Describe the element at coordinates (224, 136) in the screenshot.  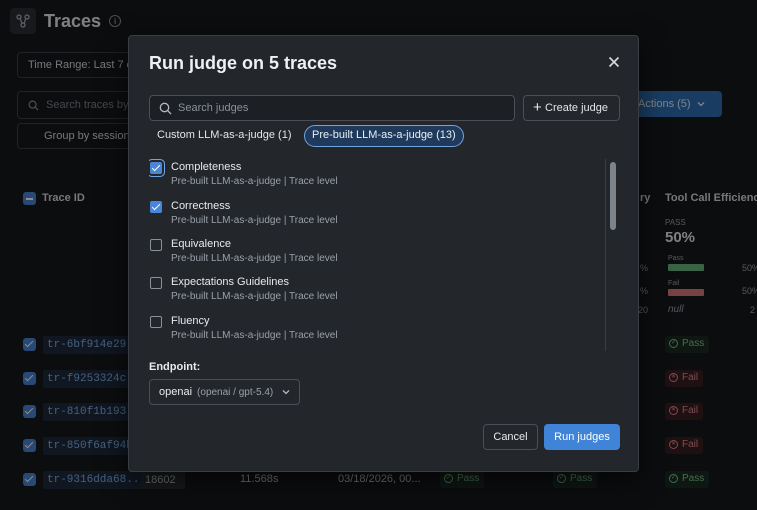
I see `tab-custom-judges: Custom LLM-as-a-judge (1)` at that location.